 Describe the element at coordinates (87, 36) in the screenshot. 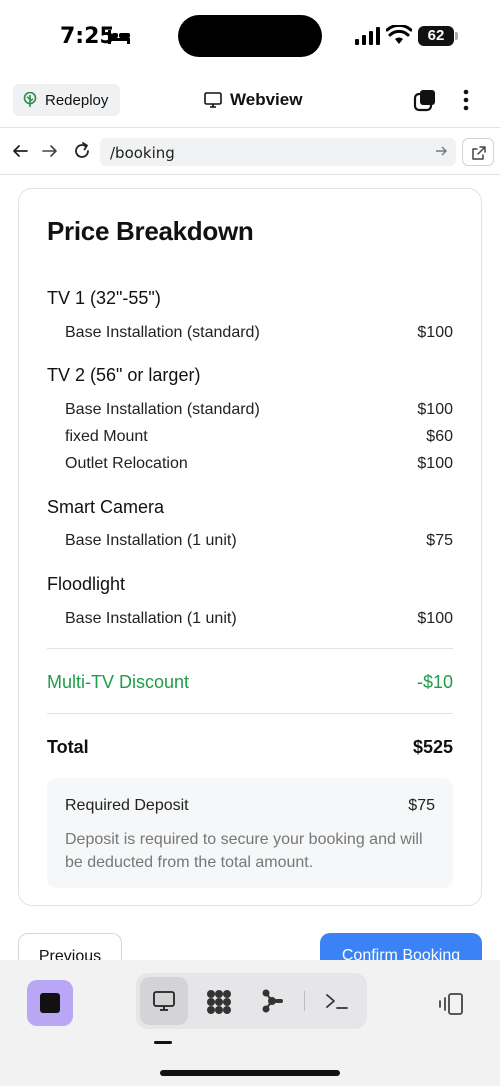

I see `status-time: 7:25` at that location.